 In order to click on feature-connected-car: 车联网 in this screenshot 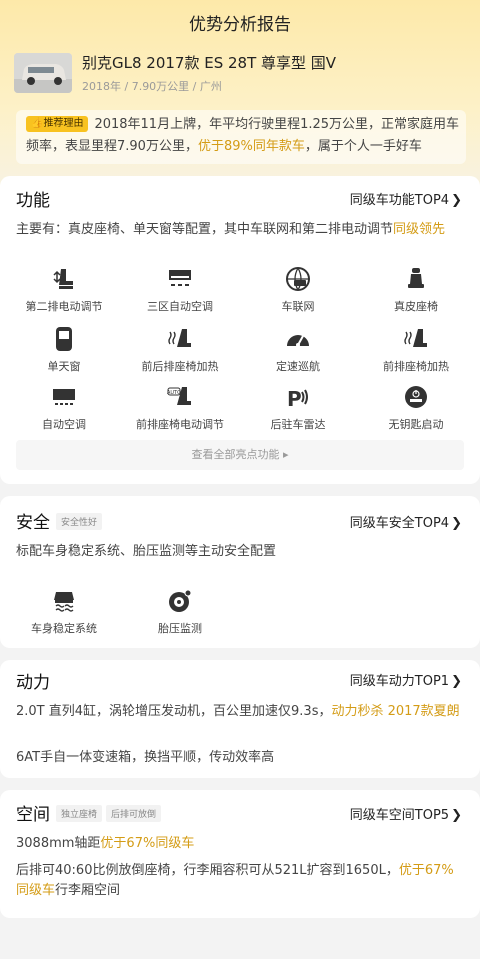, I will do `click(298, 290)`.